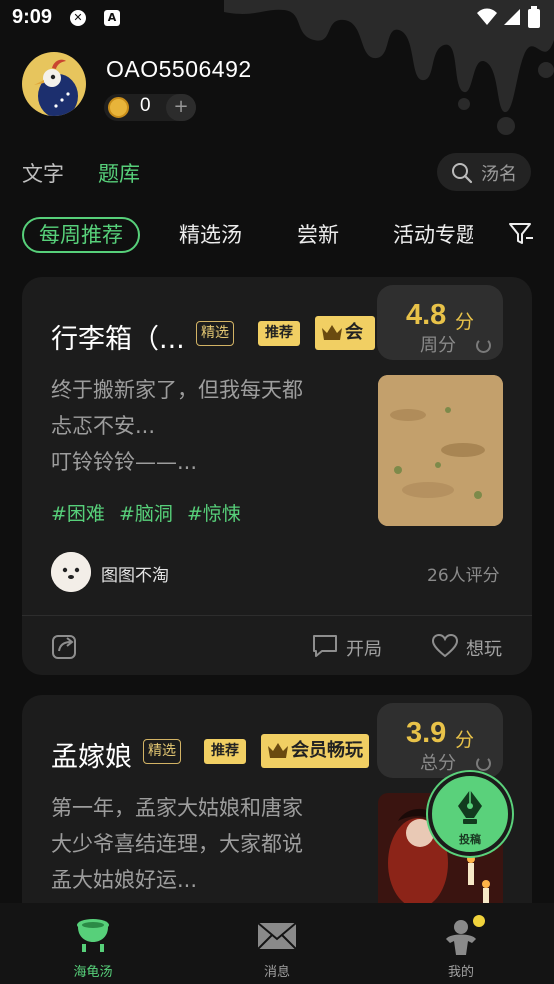 This screenshot has width=554, height=984. I want to click on score-box: 4.8 分 周分, so click(440, 322).